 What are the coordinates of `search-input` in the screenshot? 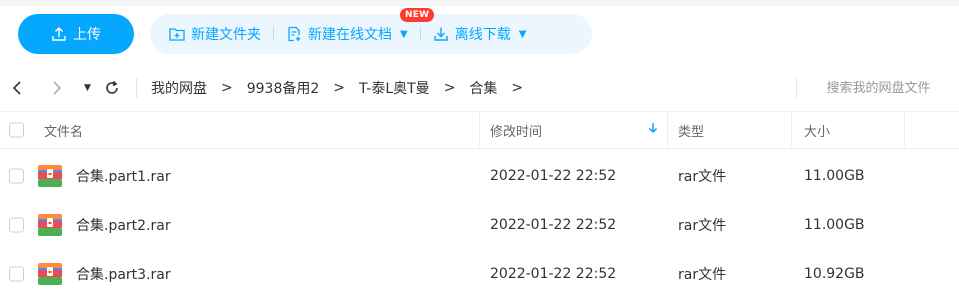 It's located at (878, 88).